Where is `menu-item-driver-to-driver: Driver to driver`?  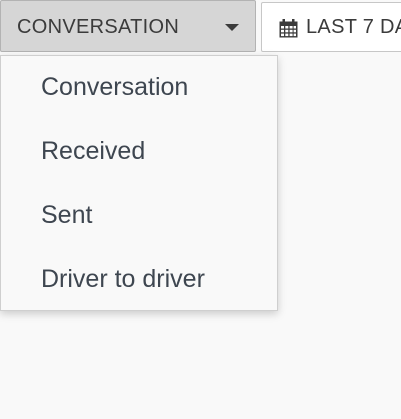
menu-item-driver-to-driver: Driver to driver is located at coordinates (123, 279).